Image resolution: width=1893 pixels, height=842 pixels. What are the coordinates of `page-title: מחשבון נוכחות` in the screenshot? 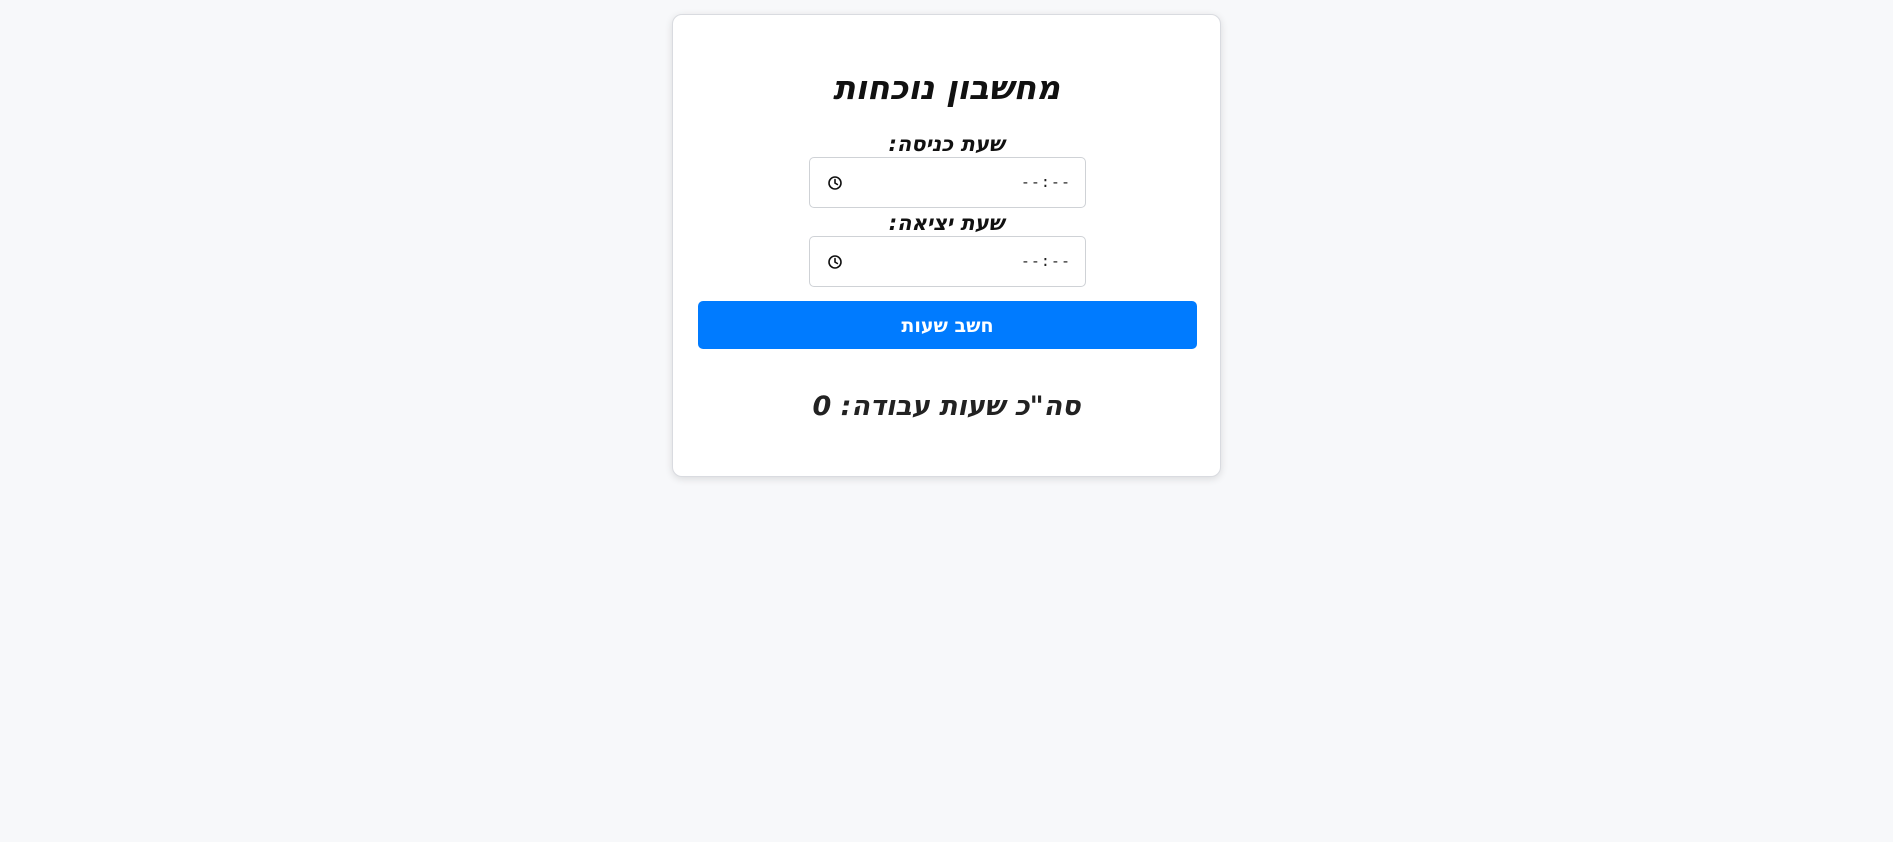 It's located at (946, 87).